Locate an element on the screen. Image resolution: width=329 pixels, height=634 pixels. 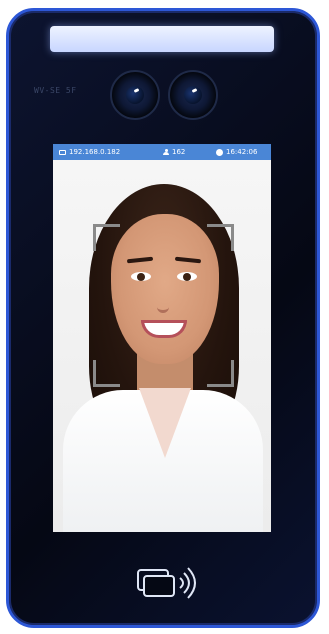
camera-lens-left is located at coordinates (135, 95).